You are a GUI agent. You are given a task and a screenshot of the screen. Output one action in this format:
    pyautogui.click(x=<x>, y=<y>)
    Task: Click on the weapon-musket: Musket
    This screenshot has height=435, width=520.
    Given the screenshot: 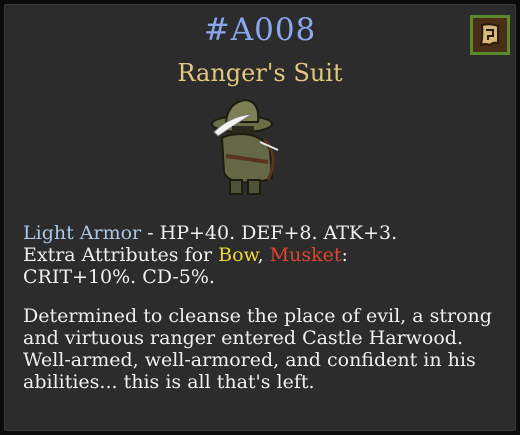 What is the action you would take?
    pyautogui.click(x=305, y=255)
    